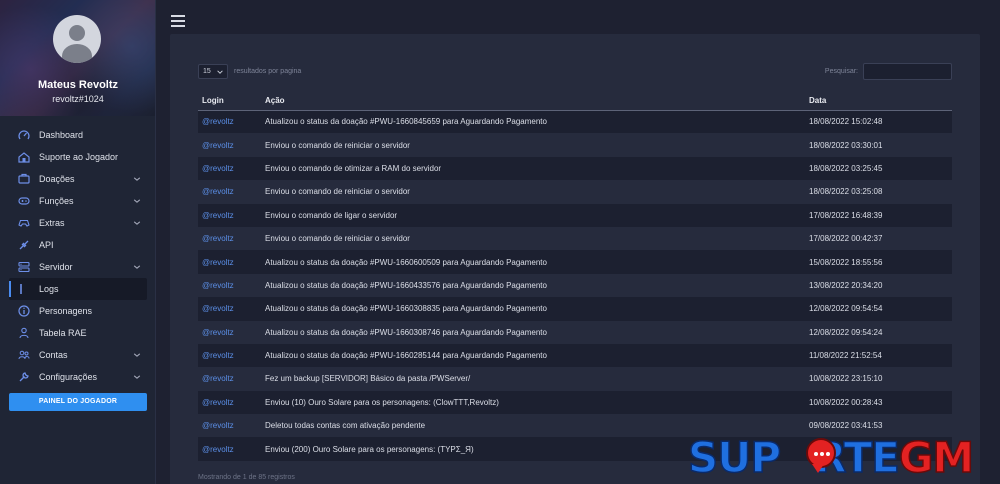 The height and width of the screenshot is (484, 1000). What do you see at coordinates (845, 356) in the screenshot?
I see `date-cell: 11/08/2022 21:52:54` at bounding box center [845, 356].